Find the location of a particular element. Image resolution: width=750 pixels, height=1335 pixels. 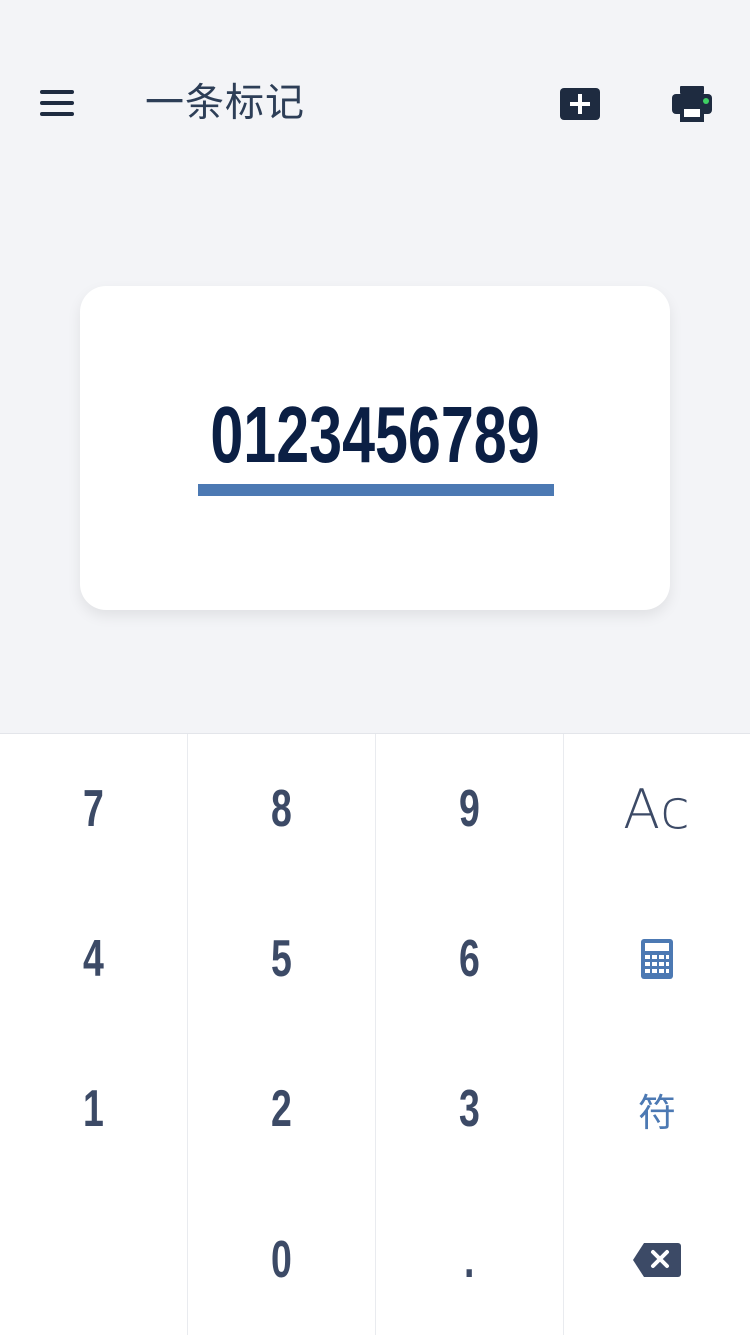

key-4: 4 is located at coordinates (93, 959).